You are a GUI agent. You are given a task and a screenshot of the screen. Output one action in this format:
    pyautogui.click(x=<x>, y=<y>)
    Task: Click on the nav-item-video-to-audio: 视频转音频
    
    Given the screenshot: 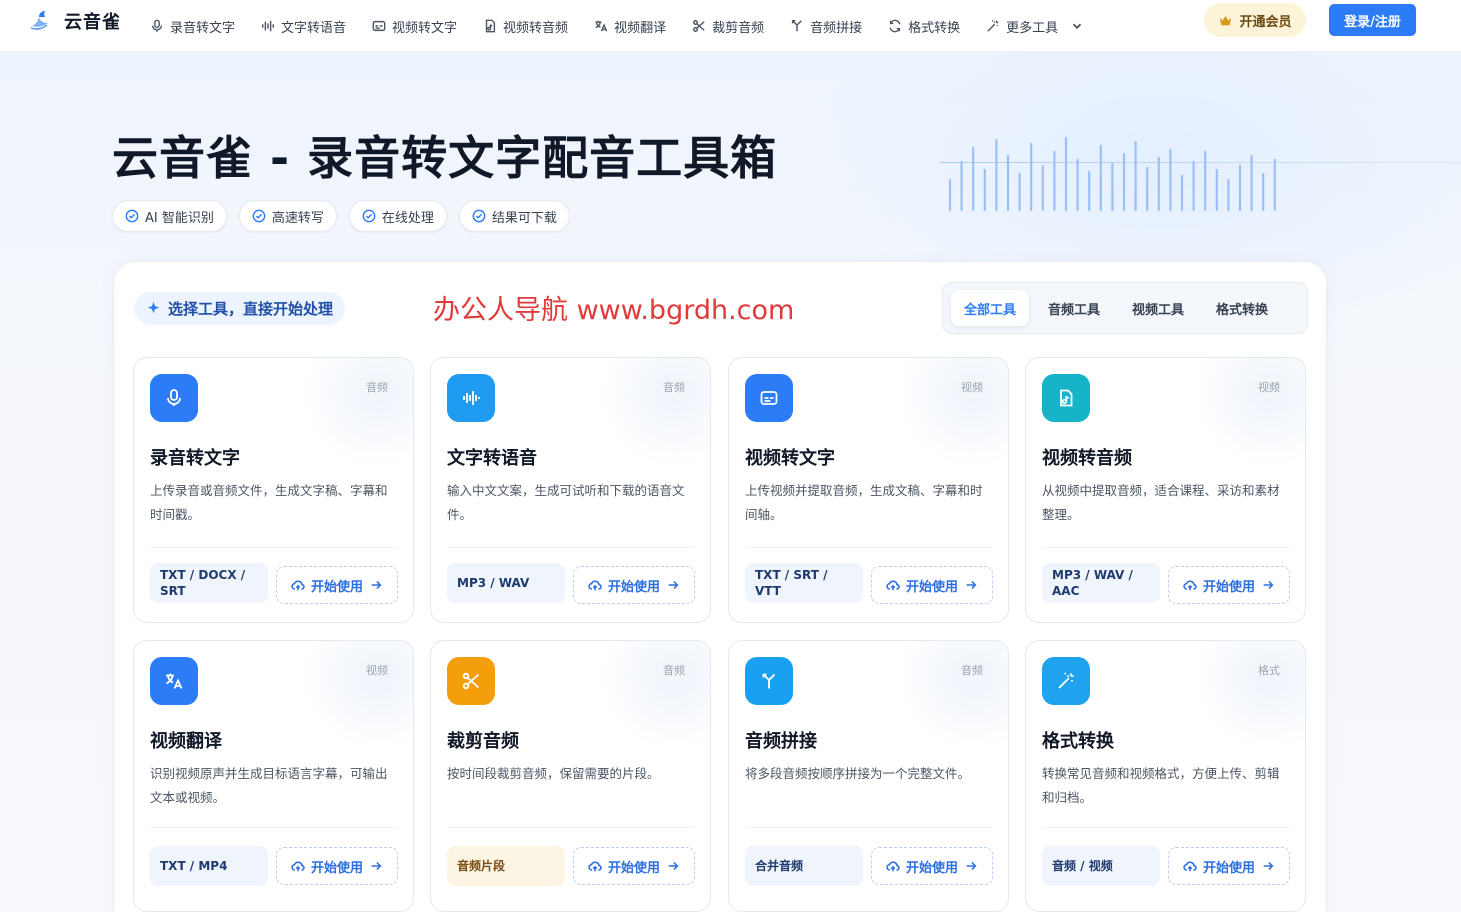 What is the action you would take?
    pyautogui.click(x=525, y=26)
    